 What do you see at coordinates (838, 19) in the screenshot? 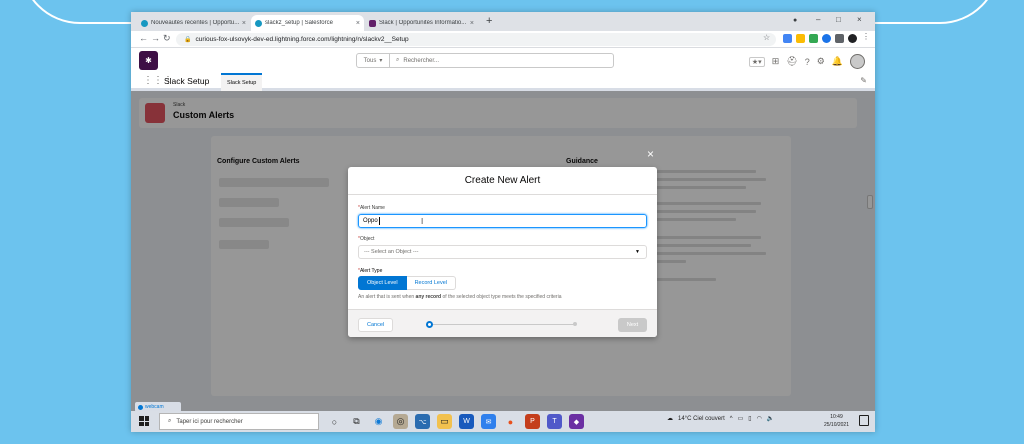
I see `maximize-button: □` at bounding box center [838, 19].